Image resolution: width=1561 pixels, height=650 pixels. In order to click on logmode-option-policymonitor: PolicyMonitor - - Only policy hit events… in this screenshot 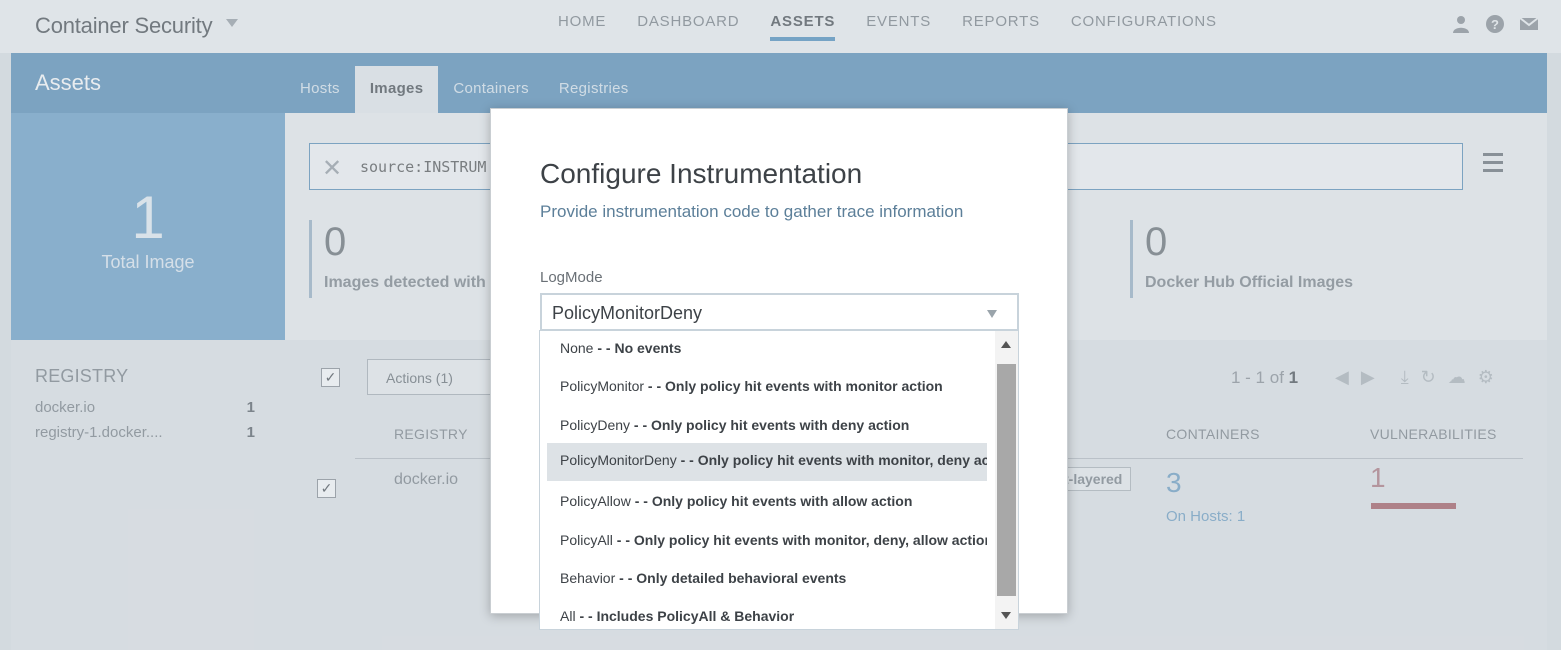, I will do `click(767, 388)`.